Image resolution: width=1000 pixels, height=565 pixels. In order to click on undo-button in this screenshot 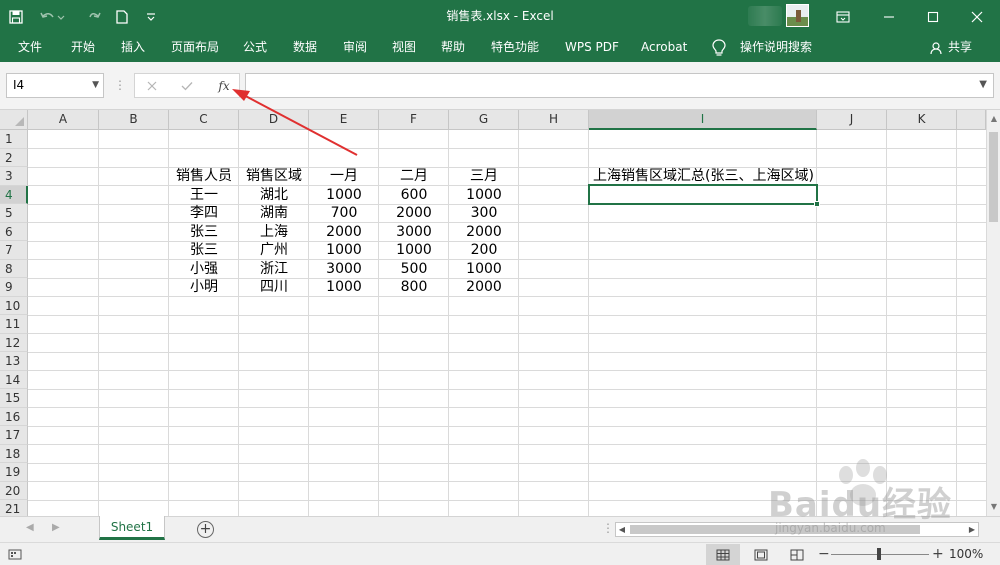, I will do `click(52, 16)`.